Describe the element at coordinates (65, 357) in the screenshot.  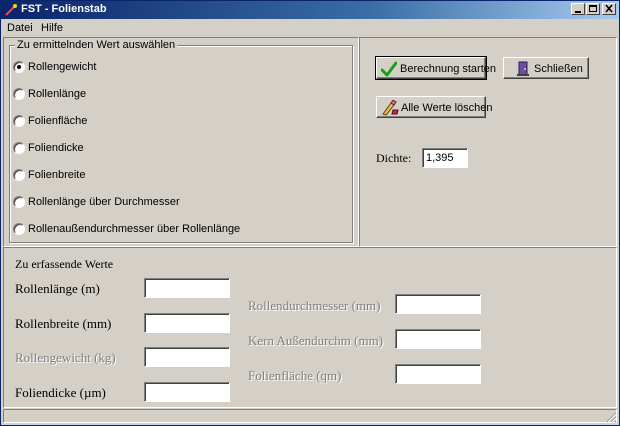
I see `rollengewicht-label: Rollengewicht (kg)` at that location.